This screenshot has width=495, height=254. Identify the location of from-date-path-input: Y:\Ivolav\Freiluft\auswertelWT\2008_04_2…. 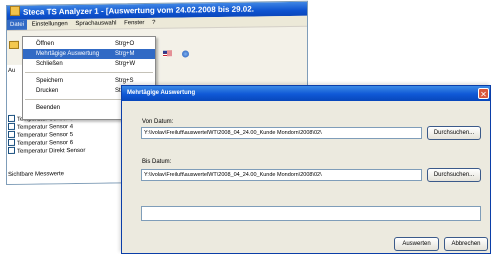
(281, 133).